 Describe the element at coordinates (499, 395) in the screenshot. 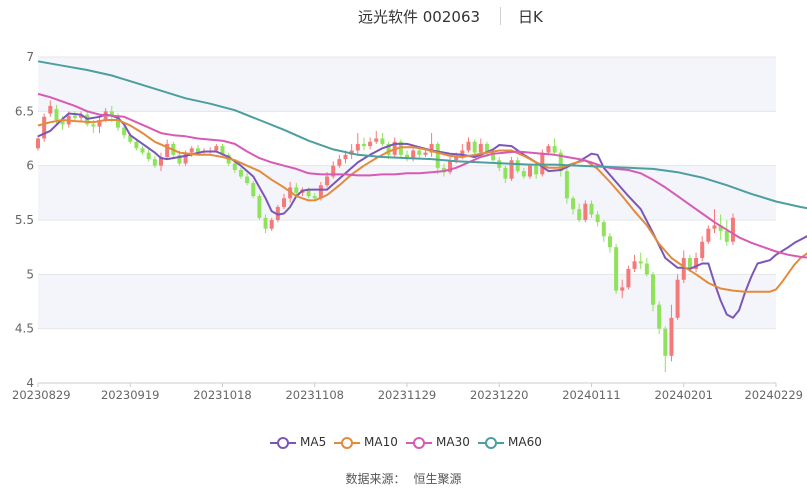

I see `x-tick-label: 20231220` at that location.